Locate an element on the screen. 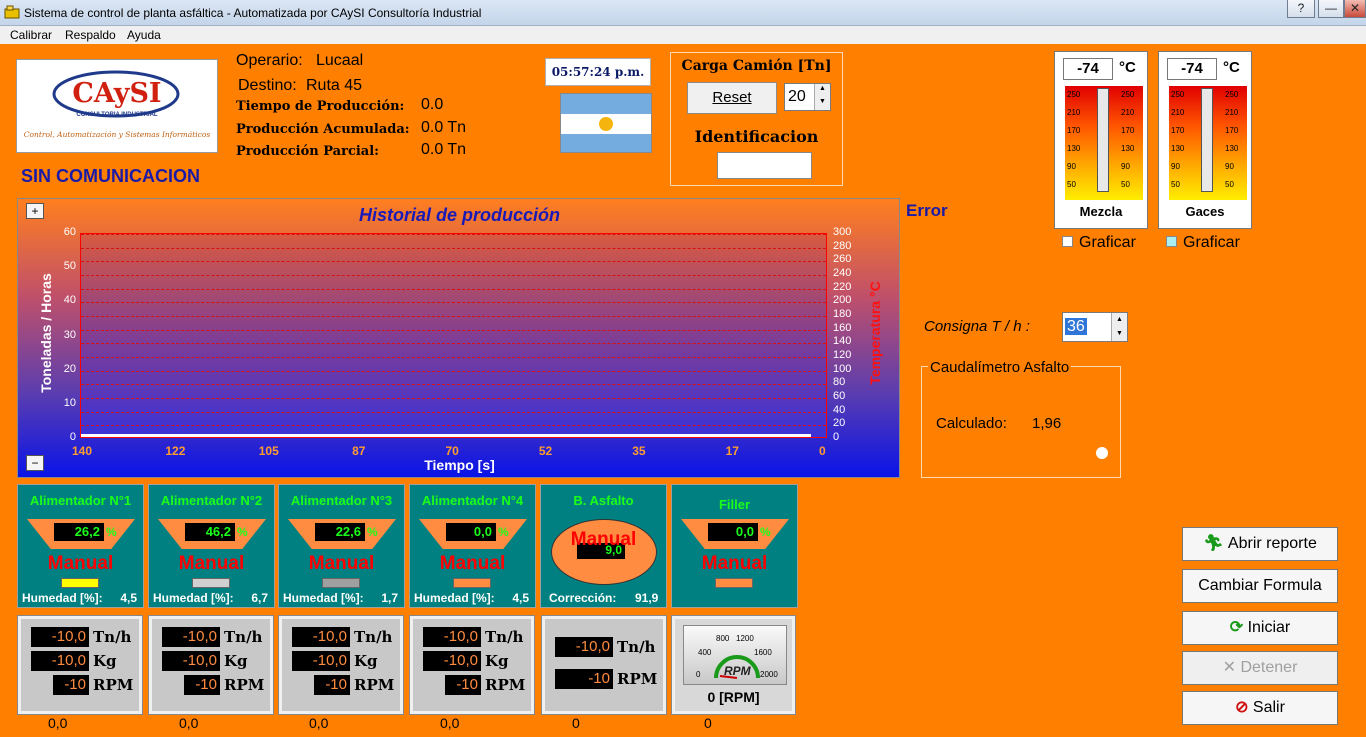  destino-value: Ruta 45 is located at coordinates (334, 85).